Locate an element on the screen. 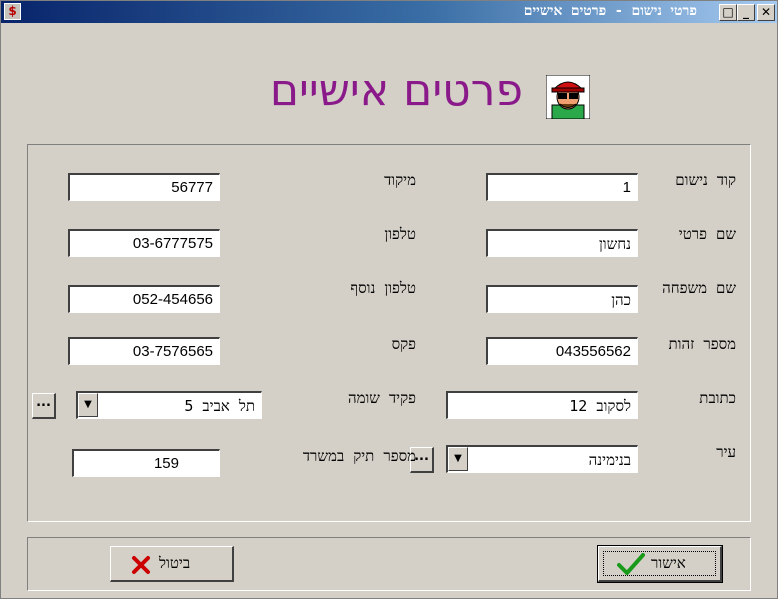 The image size is (778, 599). assessing-officer-dropdown-button: ▼ is located at coordinates (88, 405).